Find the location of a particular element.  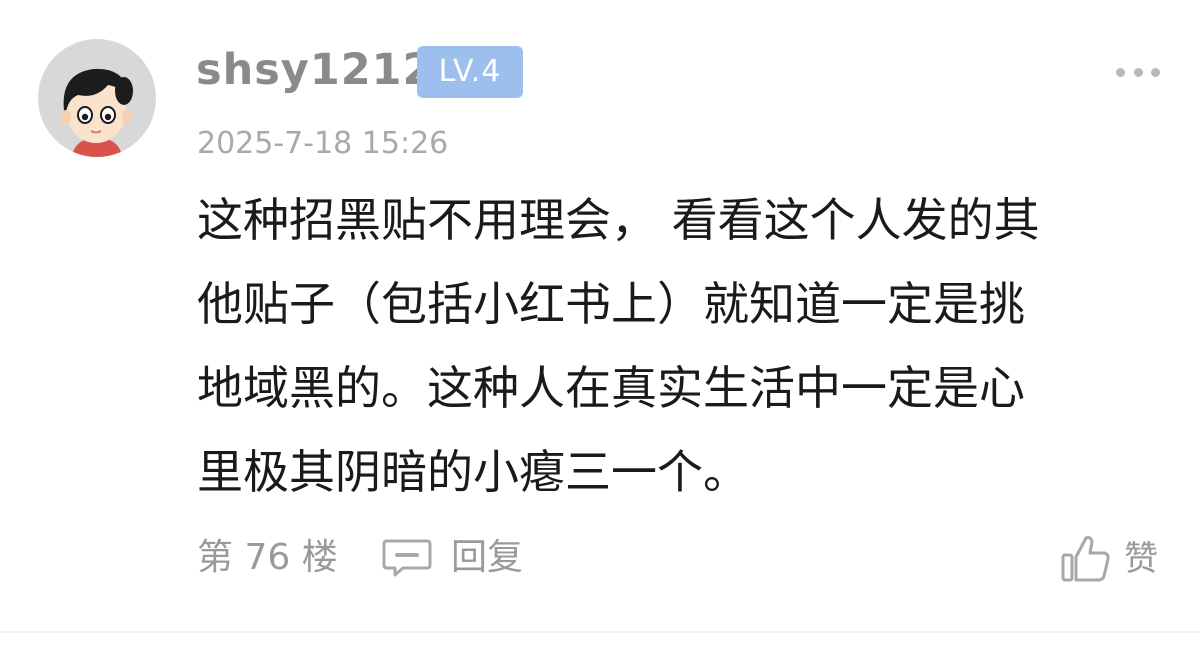

thumbs-up-icon is located at coordinates (1085, 559).